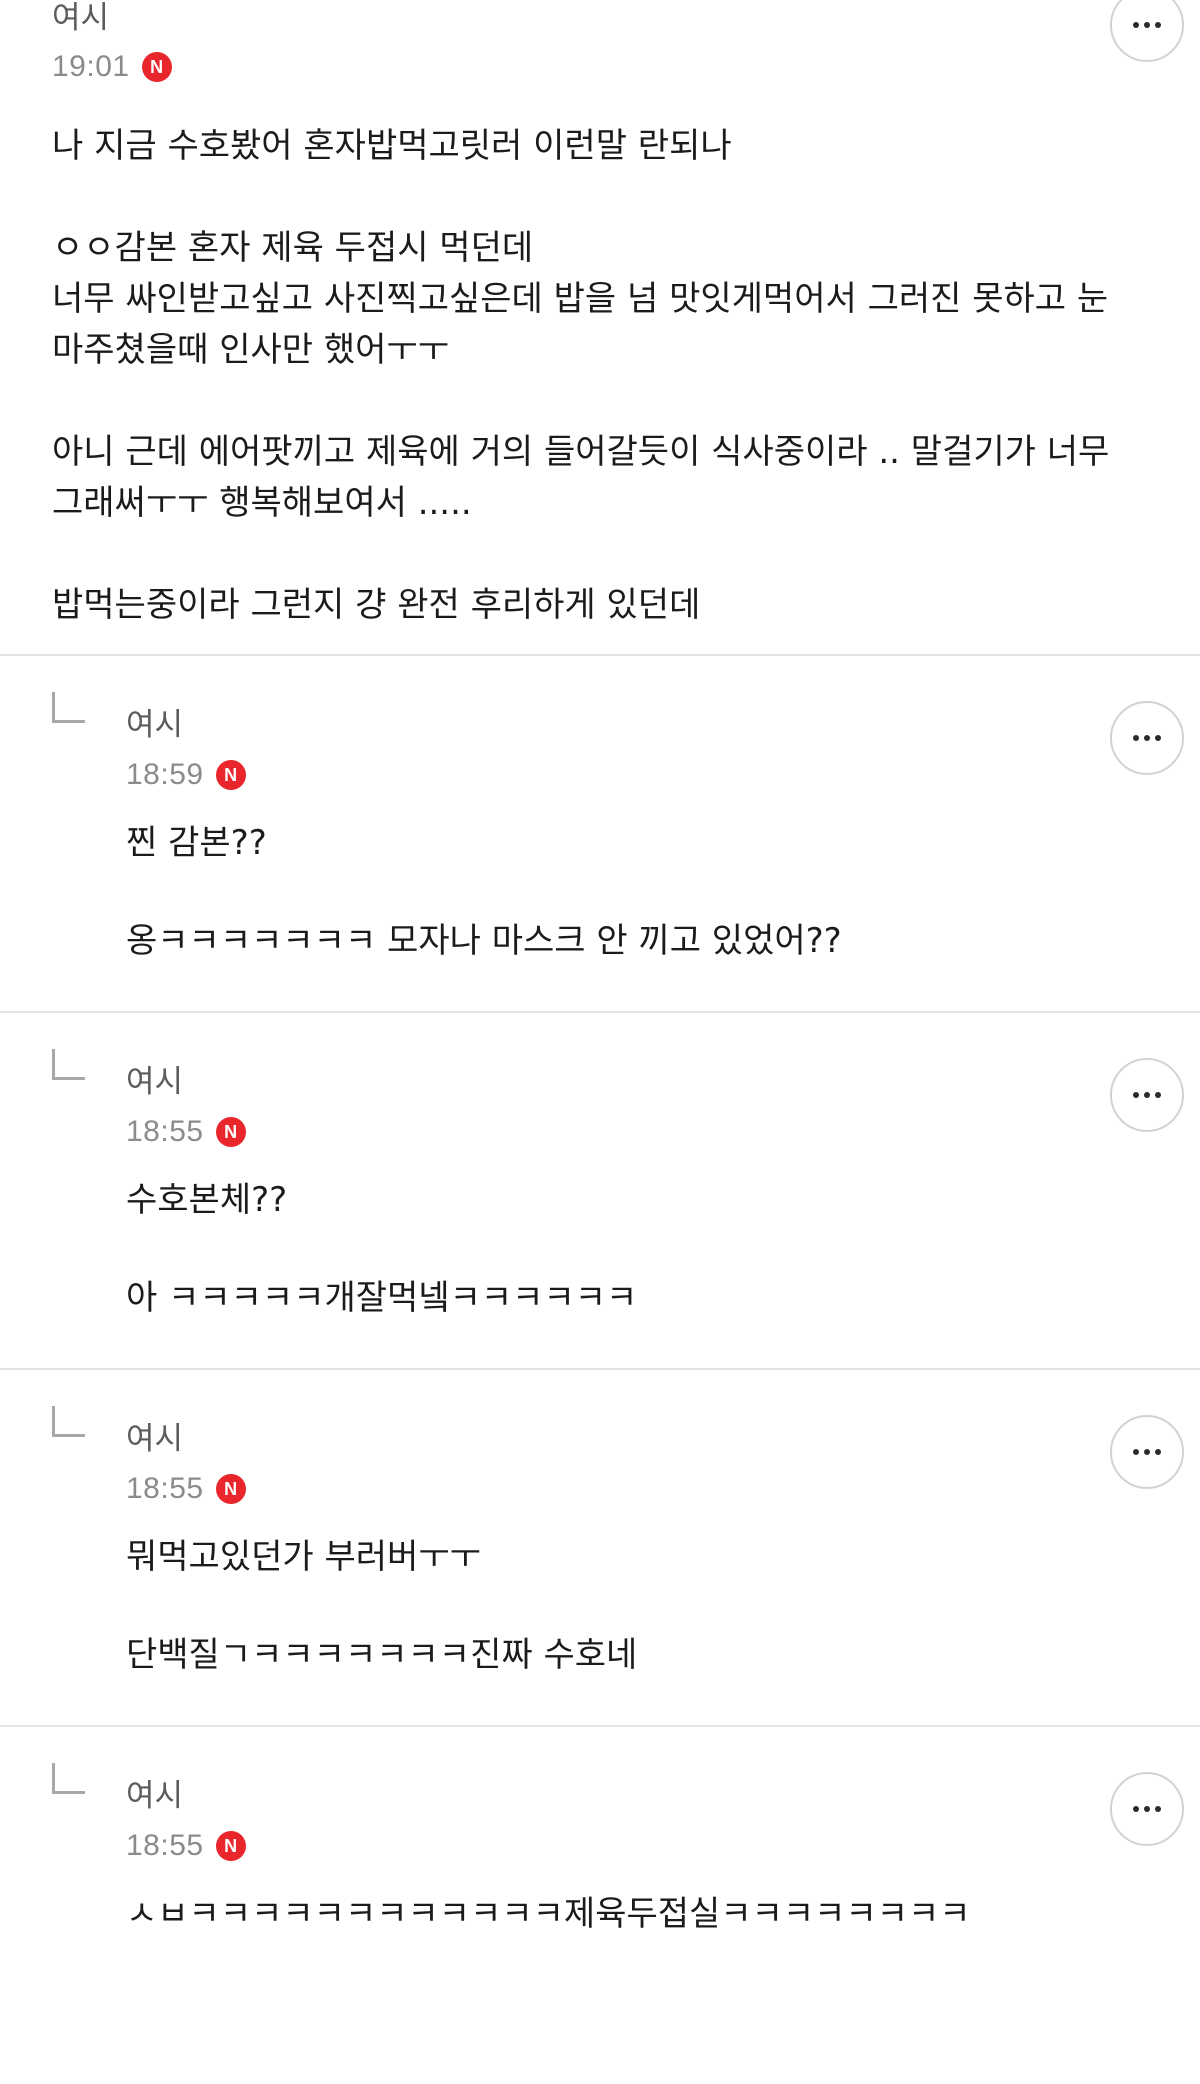 The width and height of the screenshot is (1200, 2084). Describe the element at coordinates (382, 1606) in the screenshot. I see `comment-body: 뭐먹고있던가 부러버ㅜㅜ 단백질ㄱㅋㅋㅋㅋㅋㅋㅋ진짜 수호네` at that location.